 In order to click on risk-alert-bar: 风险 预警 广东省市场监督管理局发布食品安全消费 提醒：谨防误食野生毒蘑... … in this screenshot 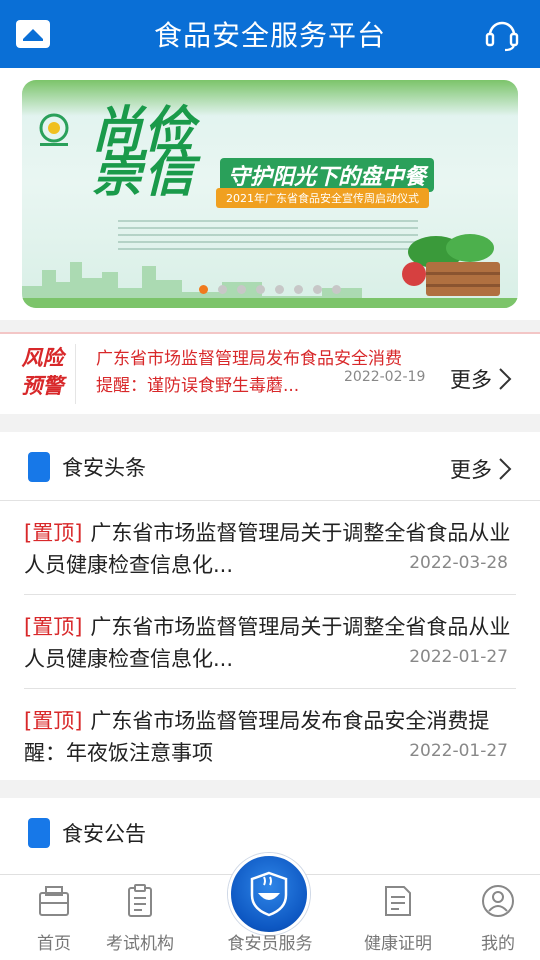, I will do `click(270, 373)`.